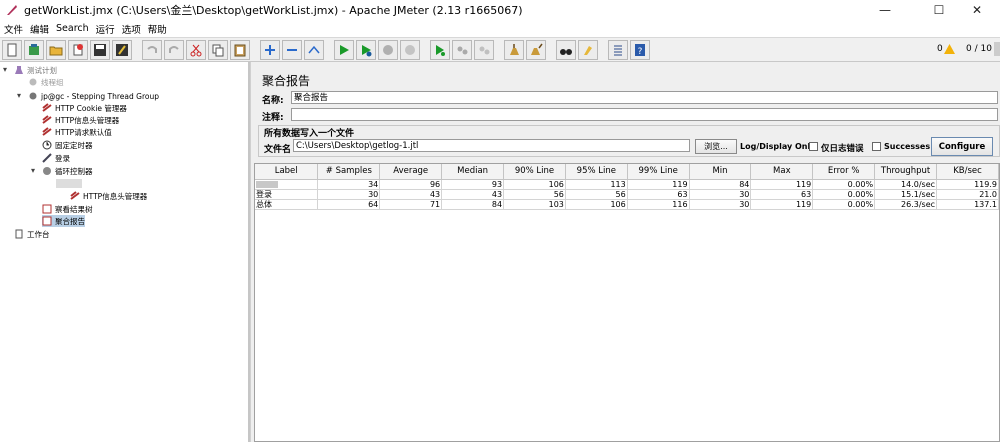  Describe the element at coordinates (152, 50) in the screenshot. I see `undo-button` at that location.